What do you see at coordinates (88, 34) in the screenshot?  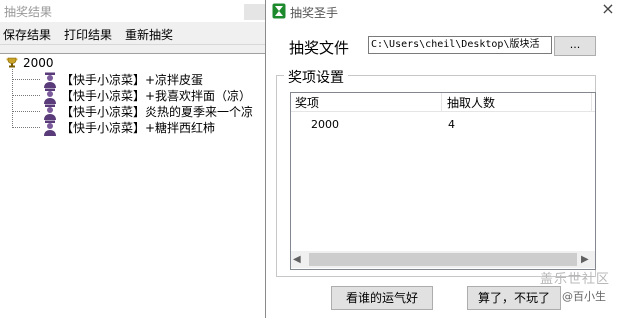 I see `menu-print-results: 打印结果` at bounding box center [88, 34].